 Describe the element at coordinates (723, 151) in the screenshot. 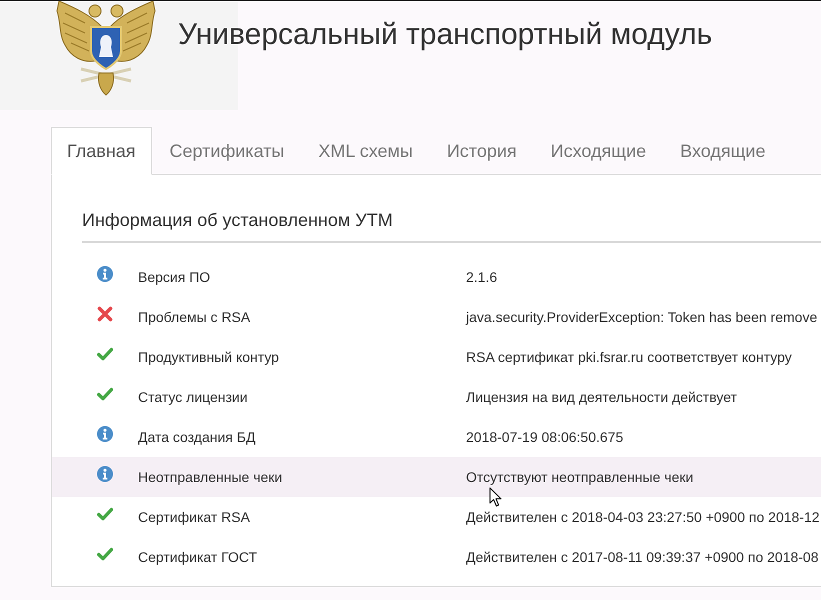

I see `tab: Входящие` at that location.